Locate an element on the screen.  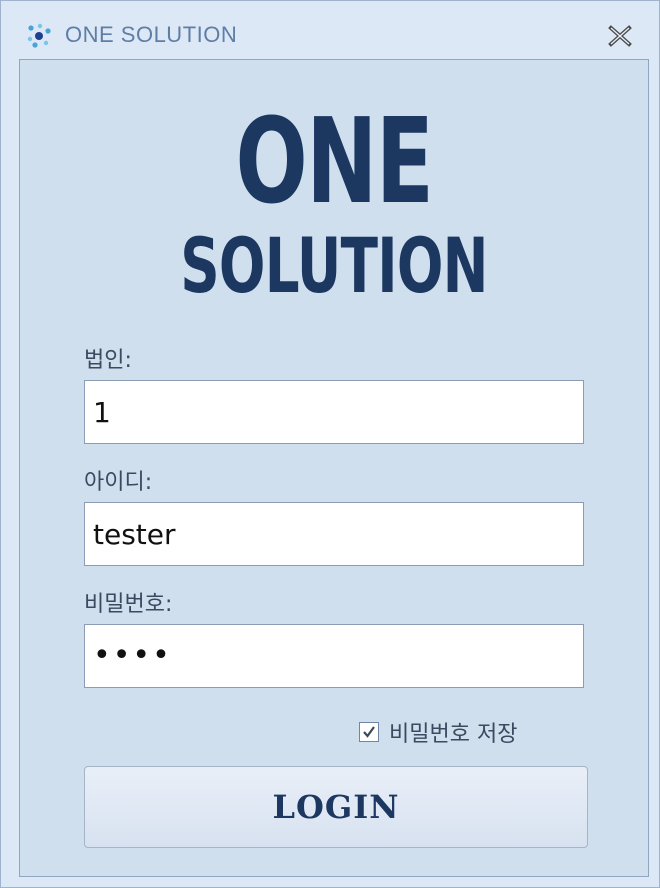
corp-label: 법인: is located at coordinates (108, 360).